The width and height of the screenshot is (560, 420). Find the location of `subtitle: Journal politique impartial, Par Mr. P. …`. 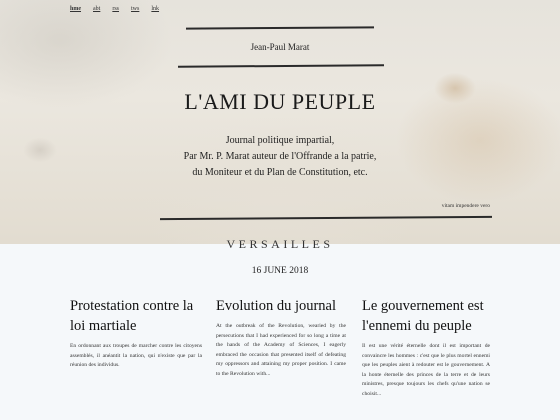

subtitle: Journal politique impartial, Par Mr. P. … is located at coordinates (280, 157).